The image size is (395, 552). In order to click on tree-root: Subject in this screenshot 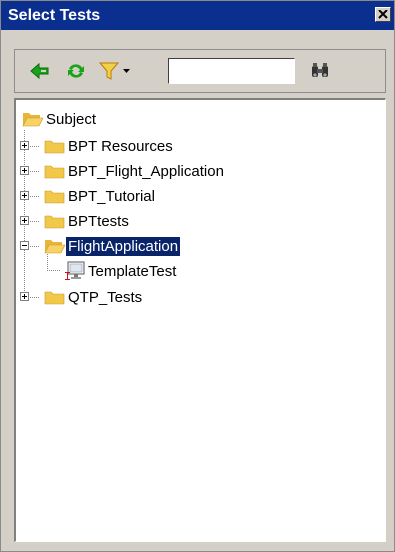, I will do `click(60, 119)`.